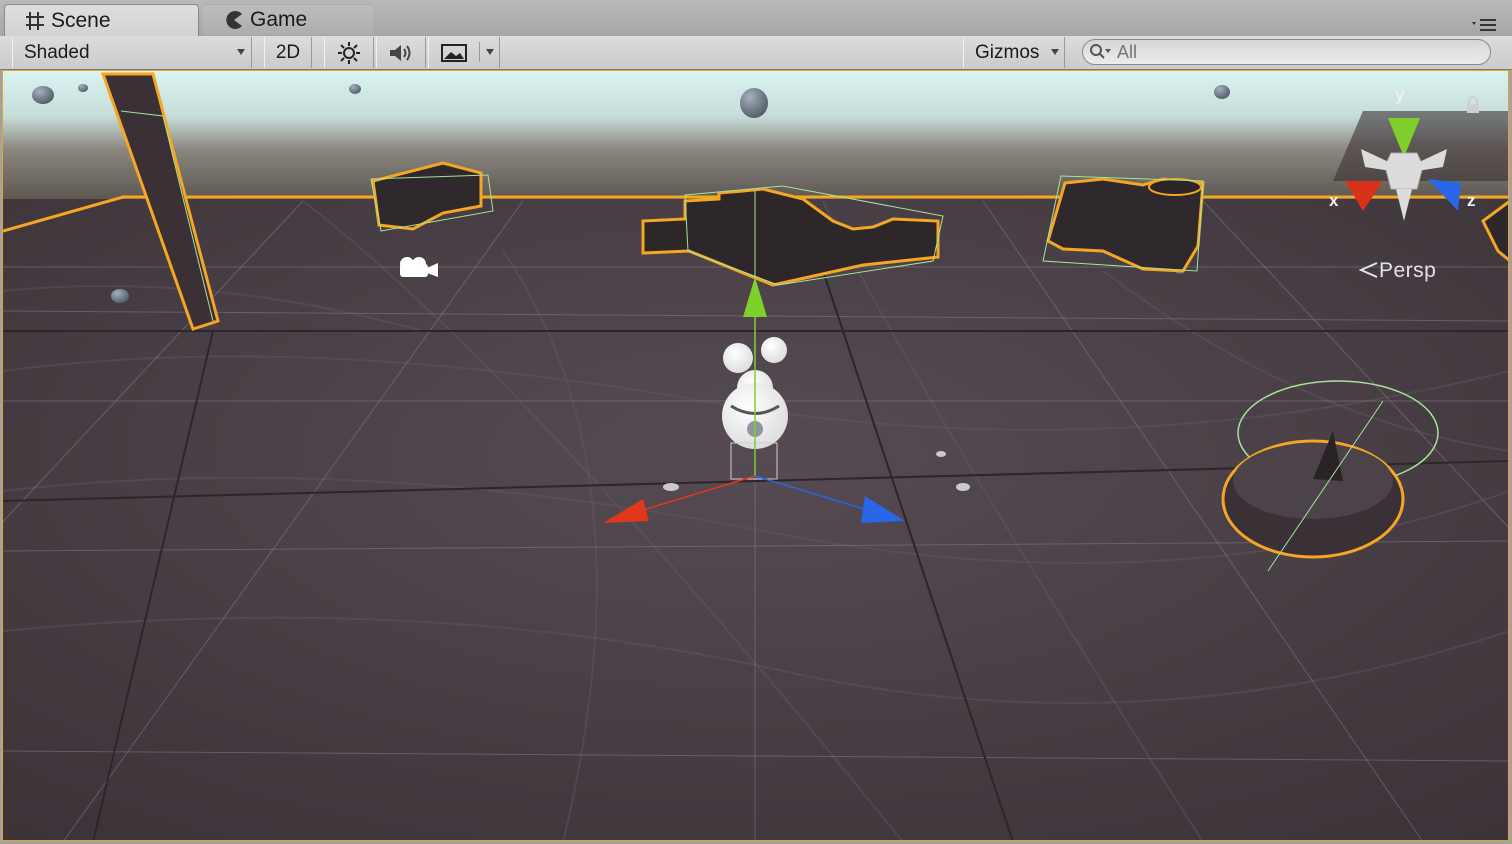 This screenshot has height=844, width=1512. Describe the element at coordinates (35, 21) in the screenshot. I see `grid-icon` at that location.